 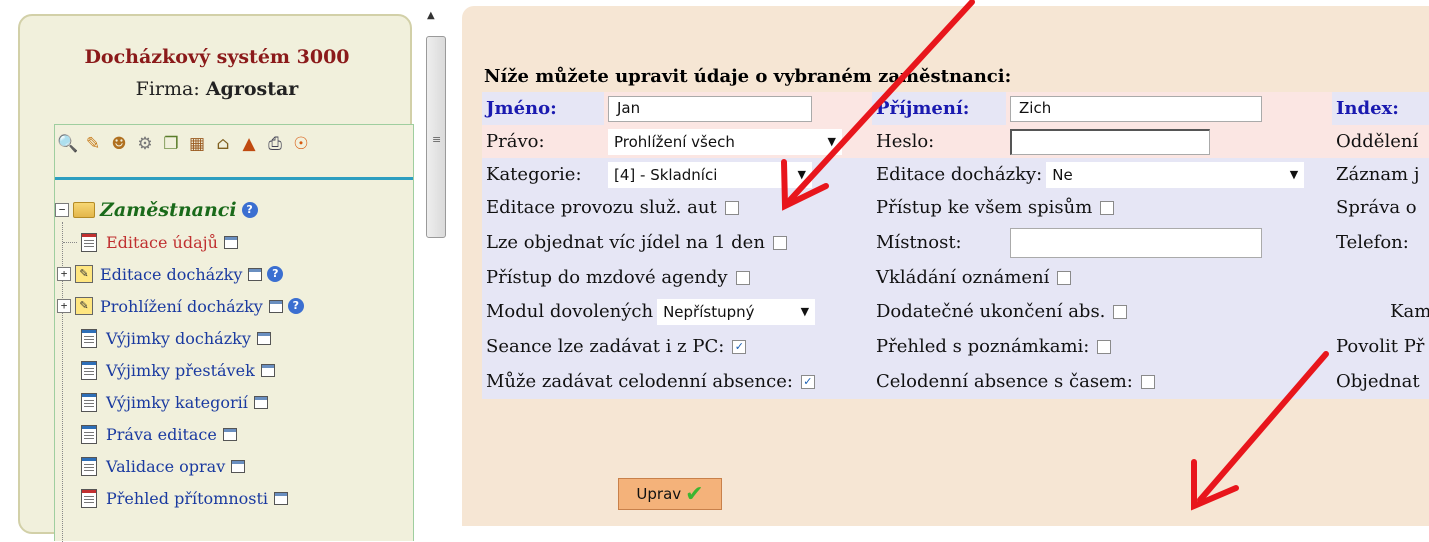 I want to click on povolit-label: Povolit Př, so click(x=1380, y=346).